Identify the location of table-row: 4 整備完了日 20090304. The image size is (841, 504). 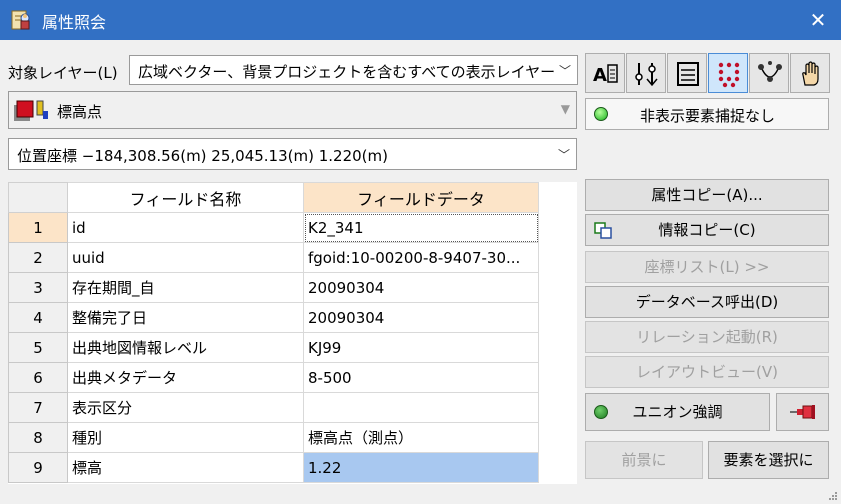
(273, 317).